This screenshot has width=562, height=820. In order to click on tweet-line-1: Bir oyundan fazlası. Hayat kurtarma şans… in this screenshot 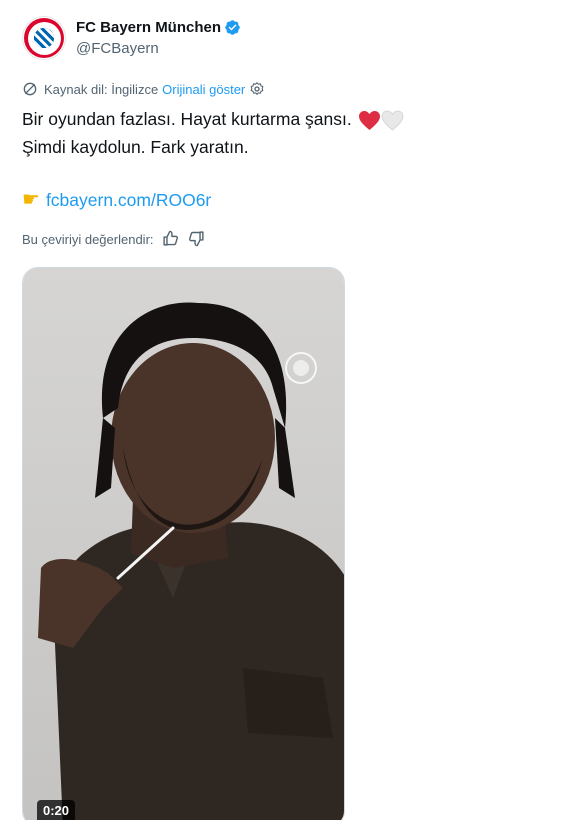, I will do `click(187, 119)`.